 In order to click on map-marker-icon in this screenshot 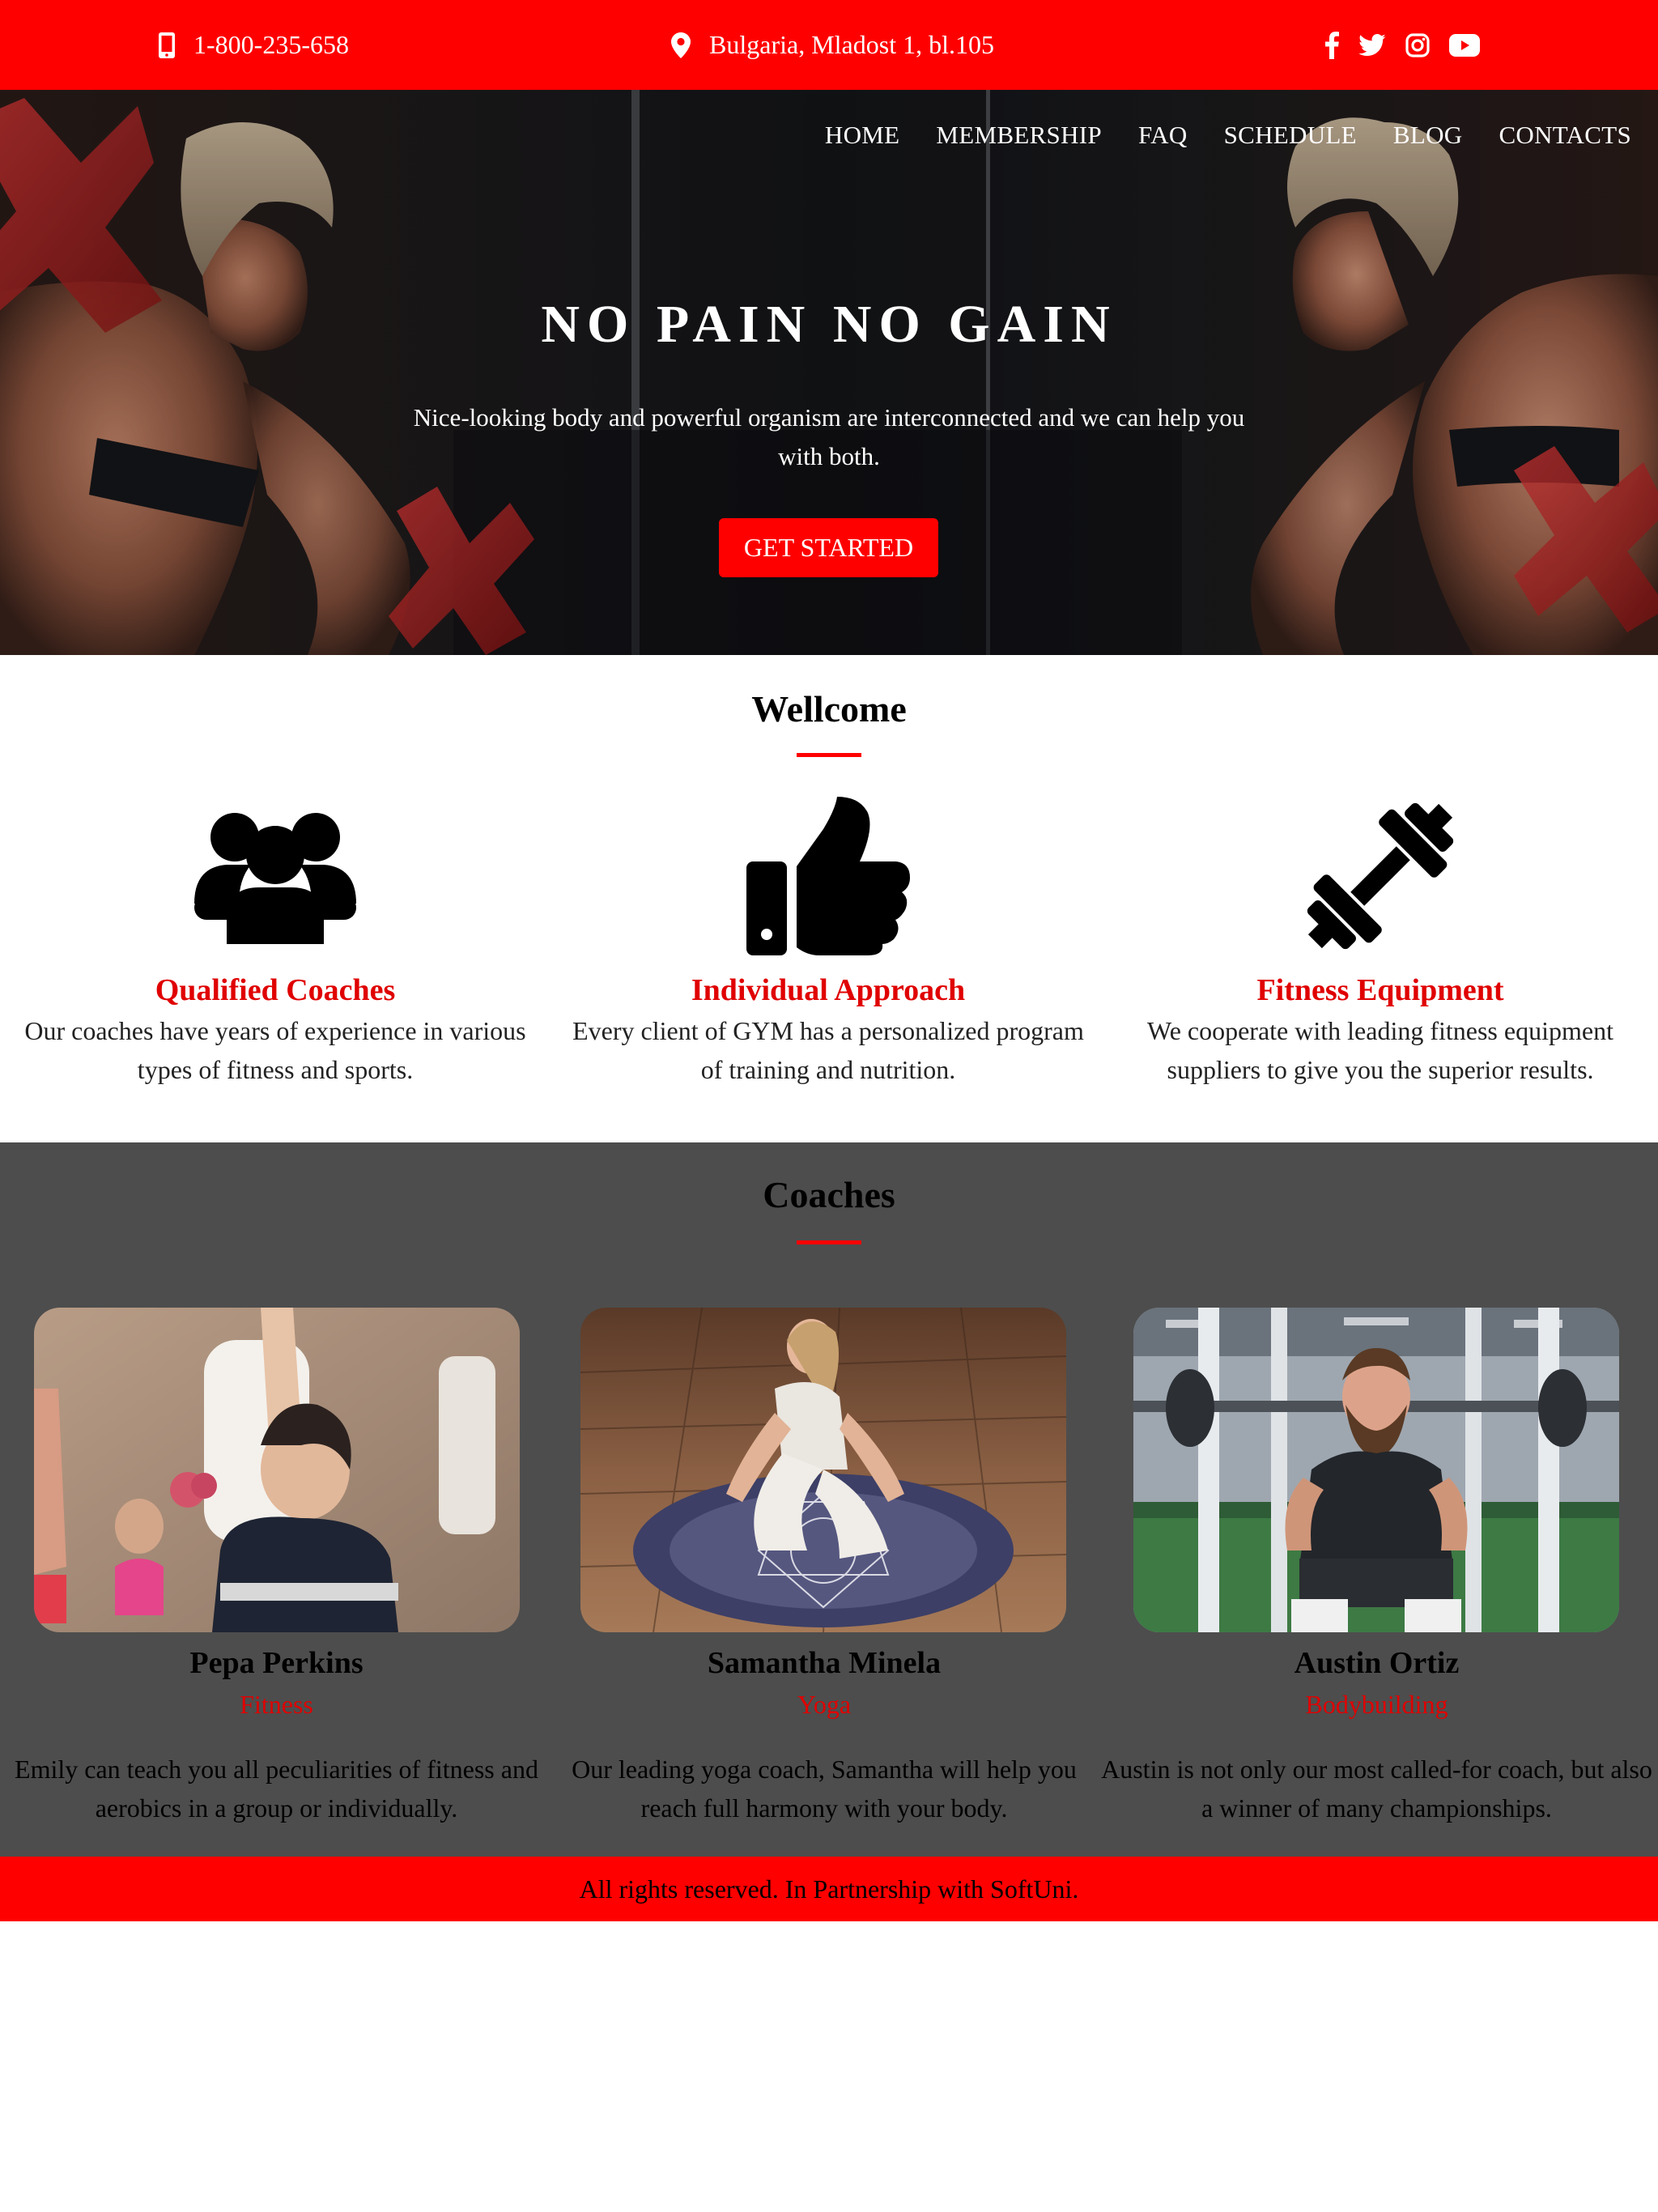, I will do `click(681, 45)`.